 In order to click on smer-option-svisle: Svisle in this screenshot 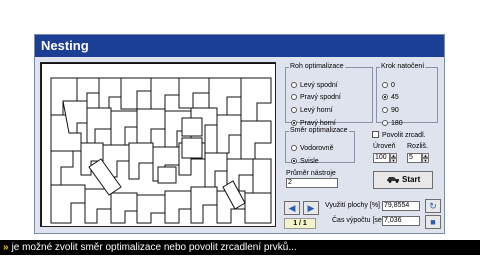, I will do `click(305, 161)`.